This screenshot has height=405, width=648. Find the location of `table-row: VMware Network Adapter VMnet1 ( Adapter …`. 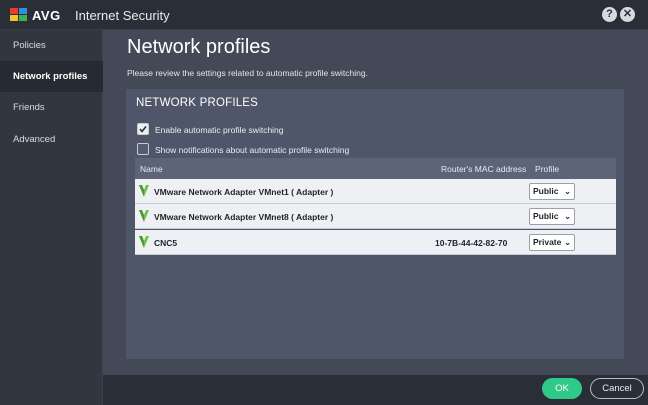

table-row: VMware Network Adapter VMnet1 ( Adapter … is located at coordinates (375, 191).